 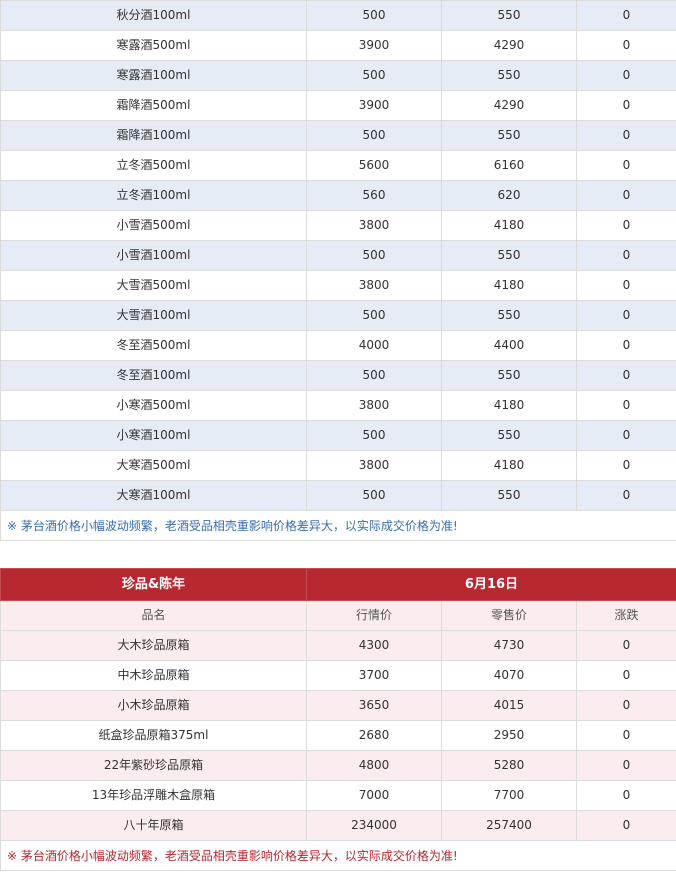 I want to click on cell-market-price: 4300, so click(x=374, y=645).